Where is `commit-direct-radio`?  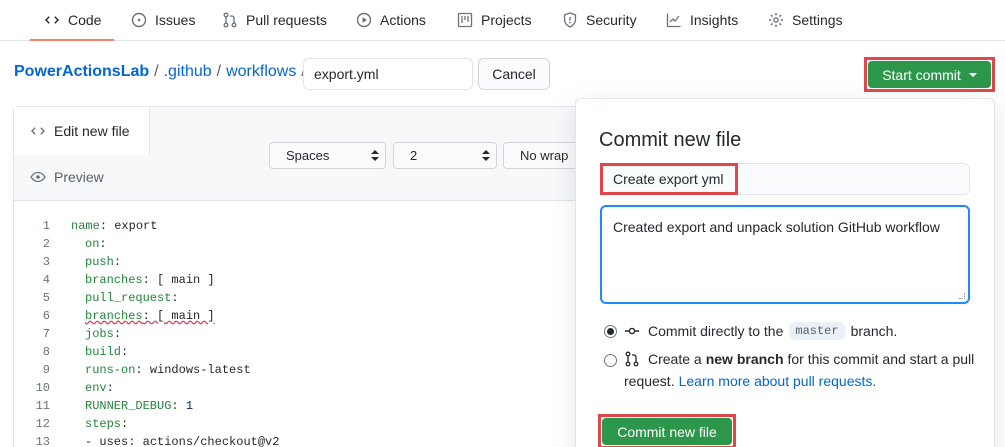 commit-direct-radio is located at coordinates (610, 331).